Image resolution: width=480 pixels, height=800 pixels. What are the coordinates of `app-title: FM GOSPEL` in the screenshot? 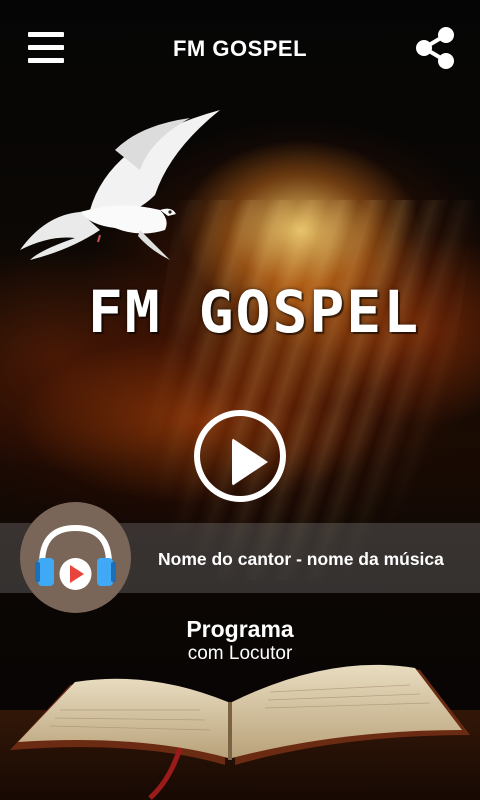 It's located at (240, 48).